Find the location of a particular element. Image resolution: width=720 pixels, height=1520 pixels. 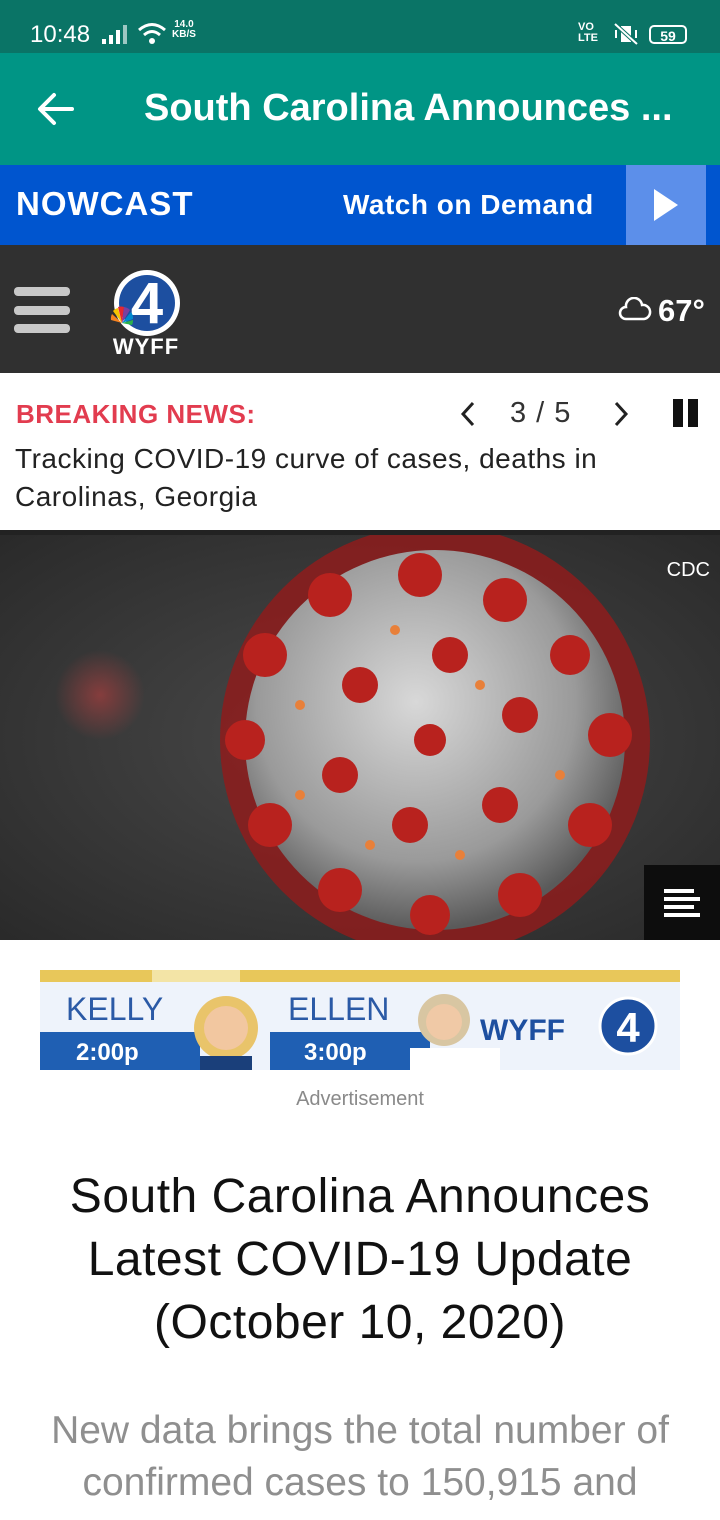

gallery-button is located at coordinates (682, 902).